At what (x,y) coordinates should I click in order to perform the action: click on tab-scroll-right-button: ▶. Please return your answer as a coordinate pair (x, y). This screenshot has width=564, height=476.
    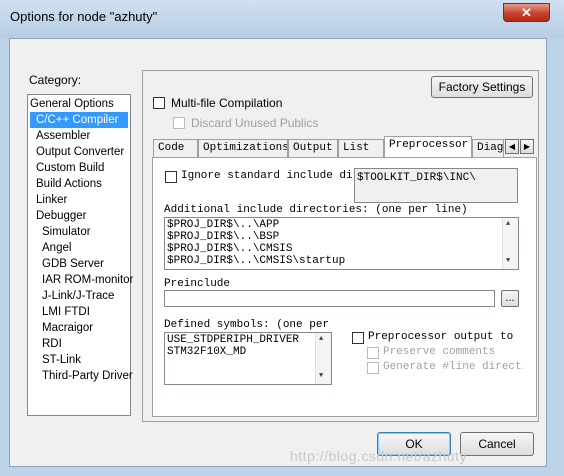
    Looking at the image, I should click on (527, 146).